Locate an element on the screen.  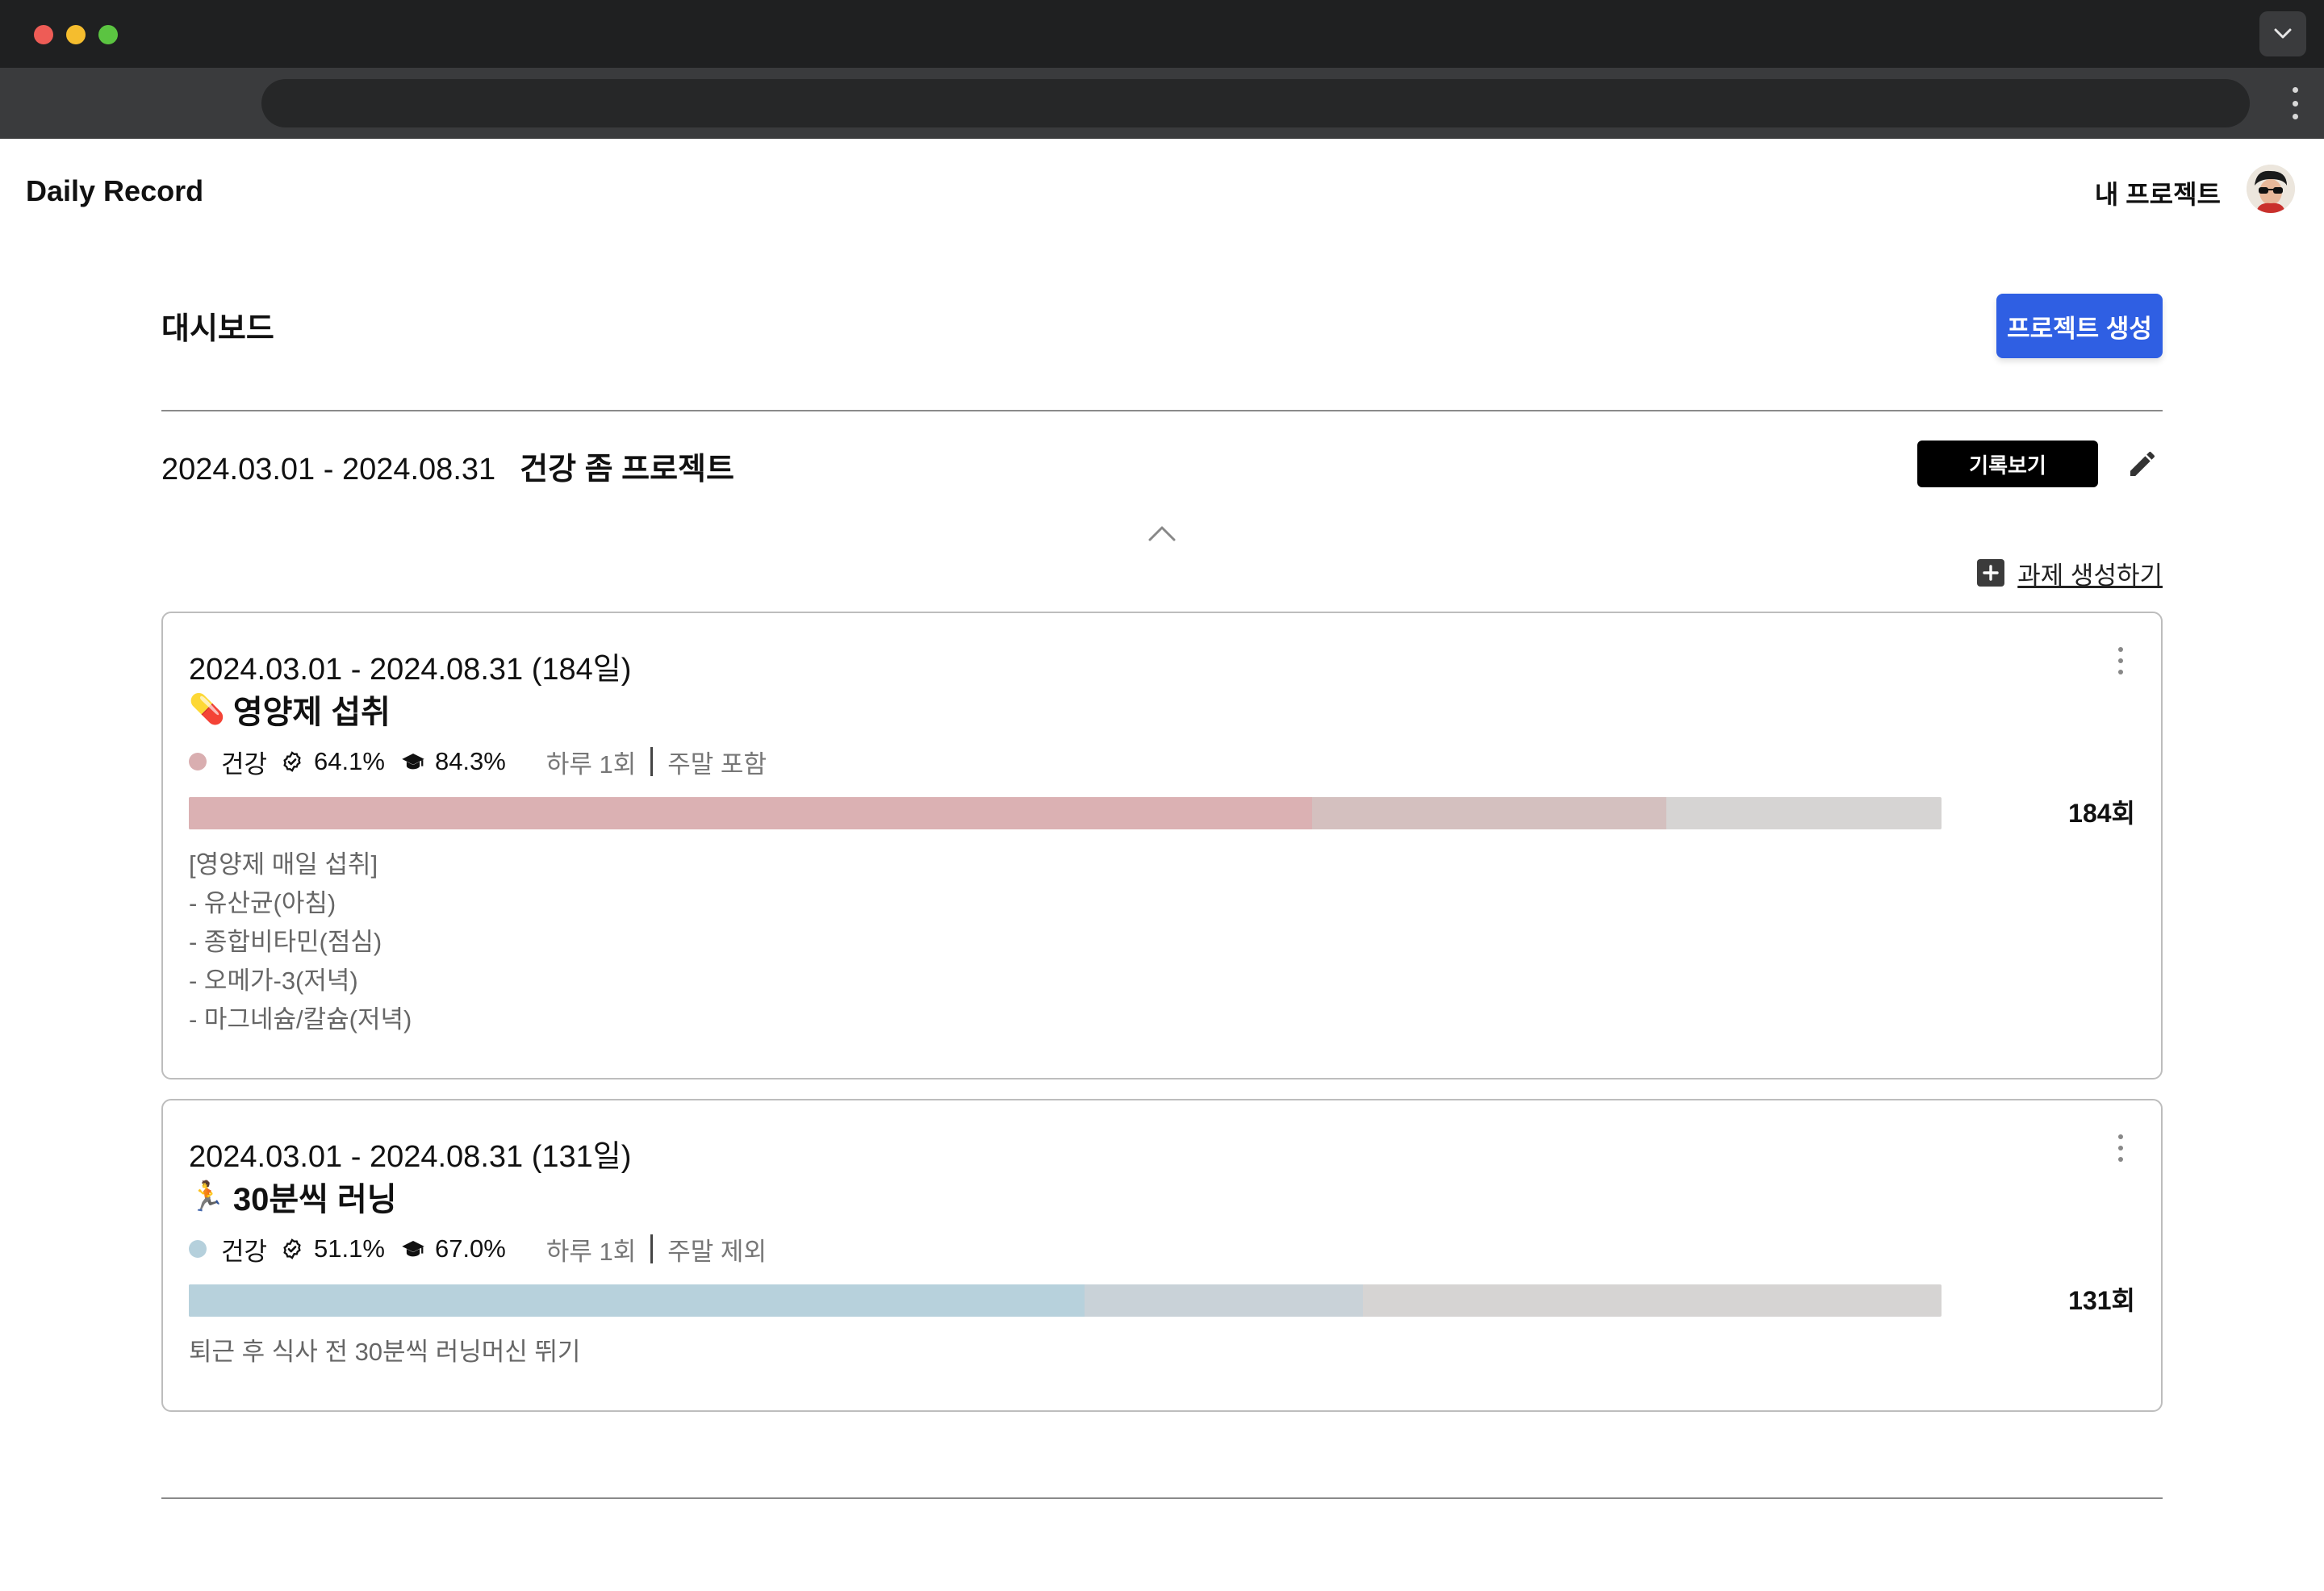
task-description-line: 퇴근 후 식사 전 30분씩 러닝머신 뛰기 is located at coordinates (385, 1352).